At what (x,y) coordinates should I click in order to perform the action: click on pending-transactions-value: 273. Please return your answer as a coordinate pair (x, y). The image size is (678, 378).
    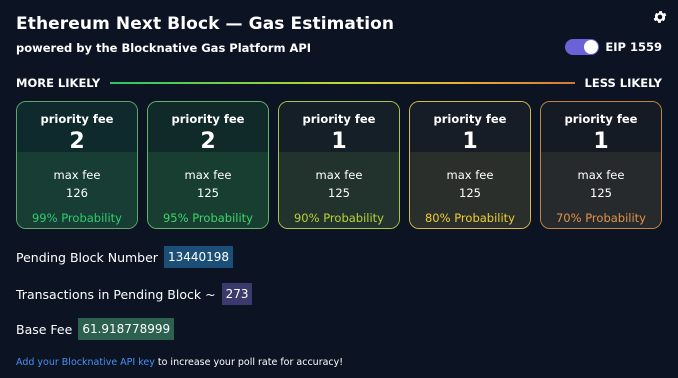
    Looking at the image, I should click on (237, 294).